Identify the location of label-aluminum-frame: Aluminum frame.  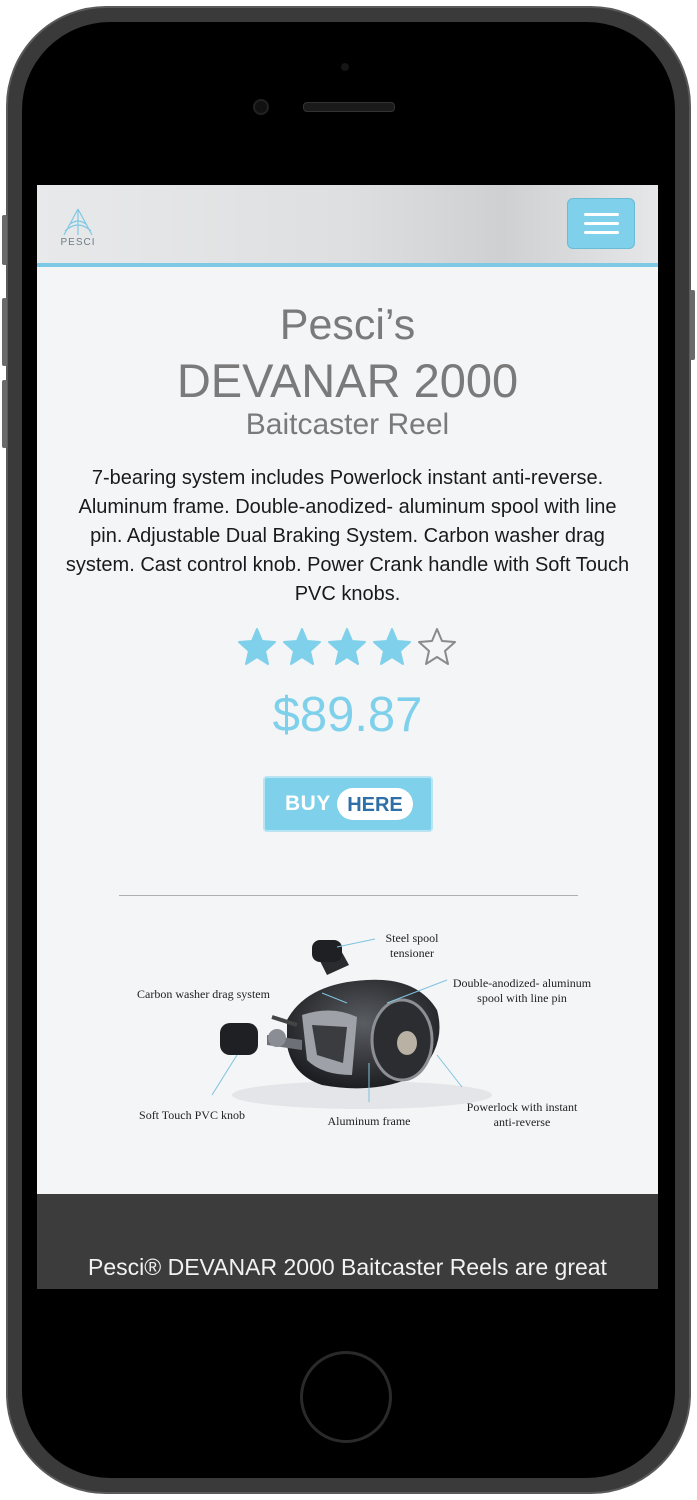
(369, 1121).